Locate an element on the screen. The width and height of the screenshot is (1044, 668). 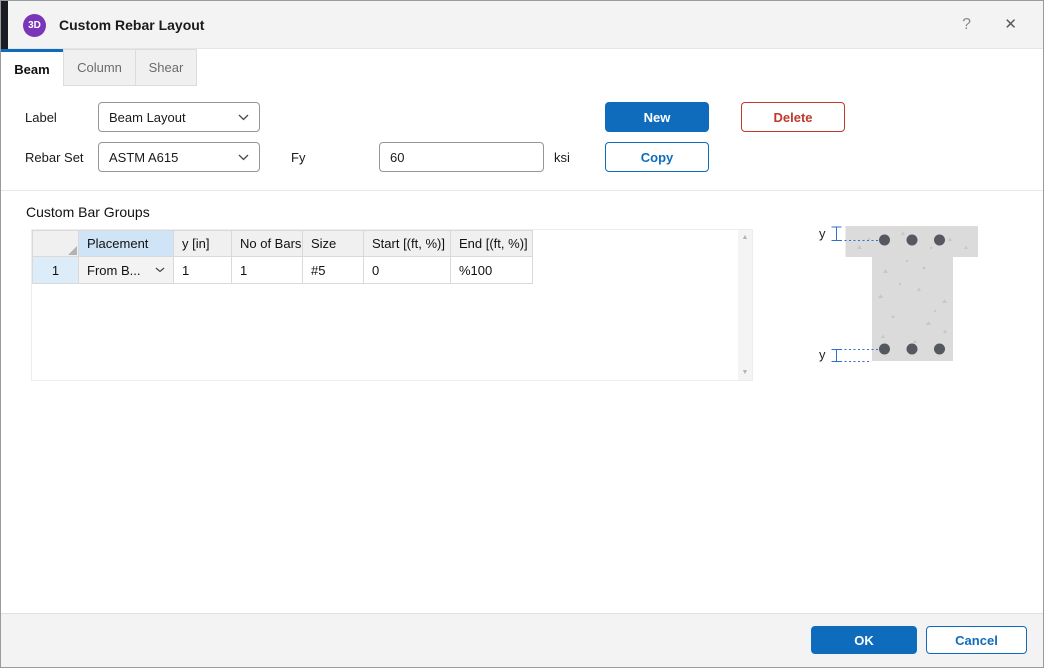
cancel-button: Cancel is located at coordinates (976, 640).